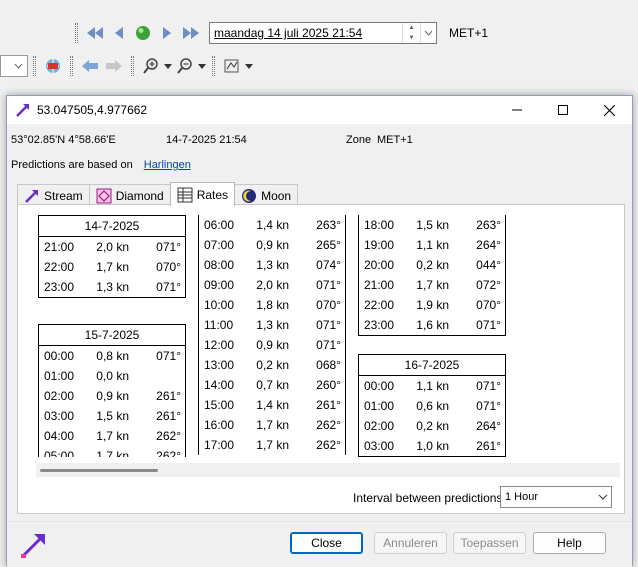 This screenshot has height=567, width=638. I want to click on rate-row: 19:00 1,1 kn 264°, so click(432, 245).